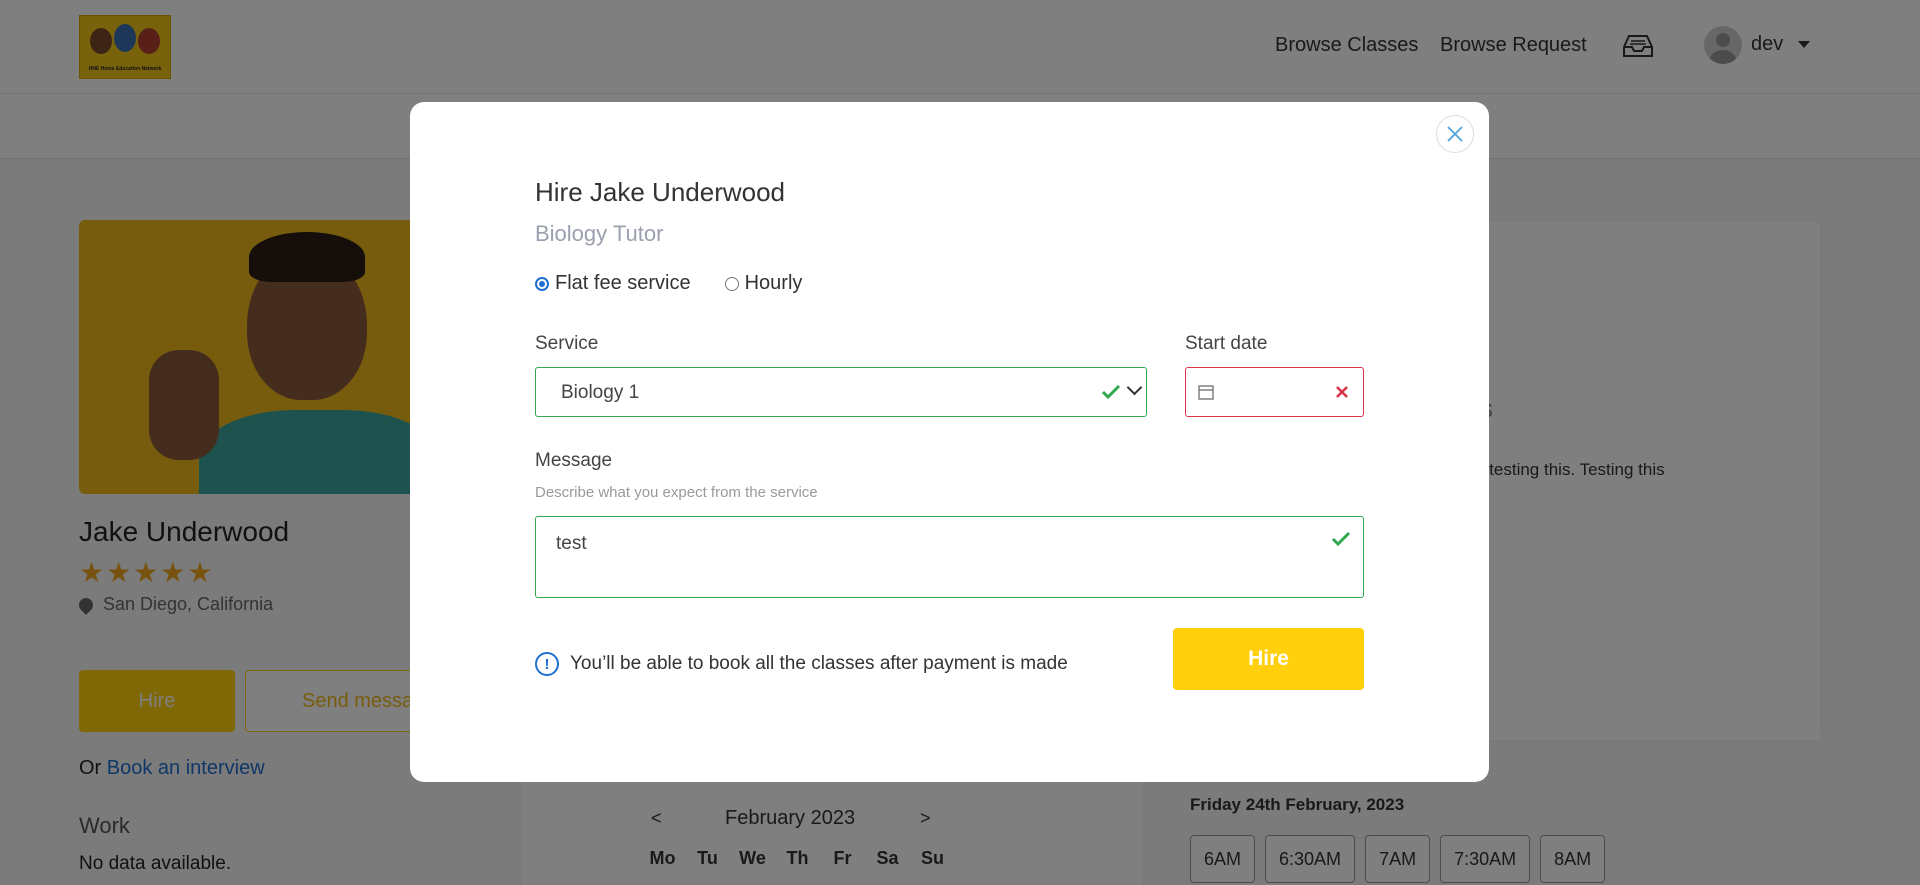  Describe the element at coordinates (547, 664) in the screenshot. I see `info-icon: !` at that location.